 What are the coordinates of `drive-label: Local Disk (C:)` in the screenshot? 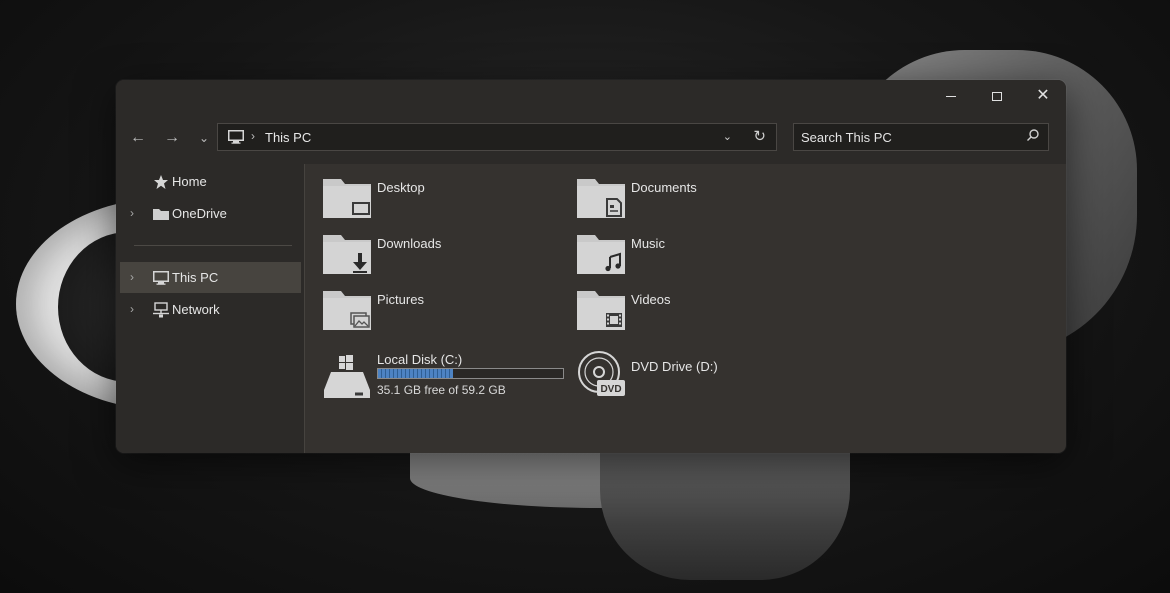 It's located at (420, 359).